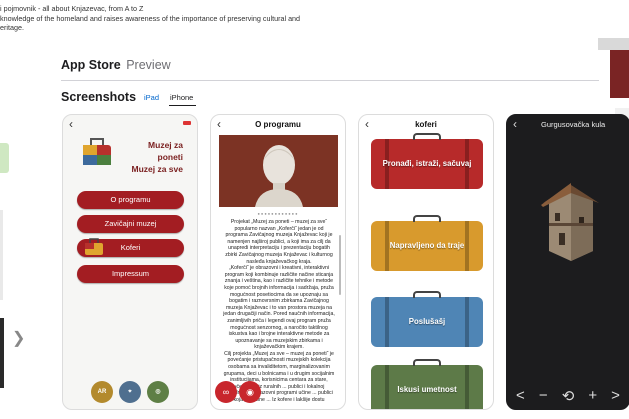  I want to click on ar-icon: AR, so click(102, 392).